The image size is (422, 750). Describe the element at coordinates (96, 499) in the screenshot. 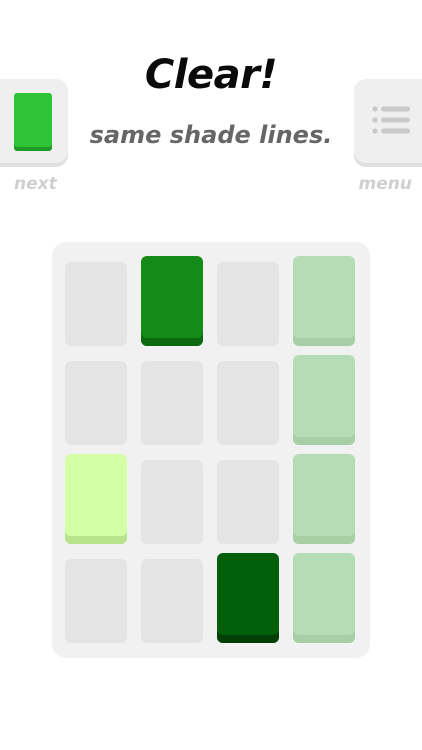

I see `tile-lime-light` at that location.